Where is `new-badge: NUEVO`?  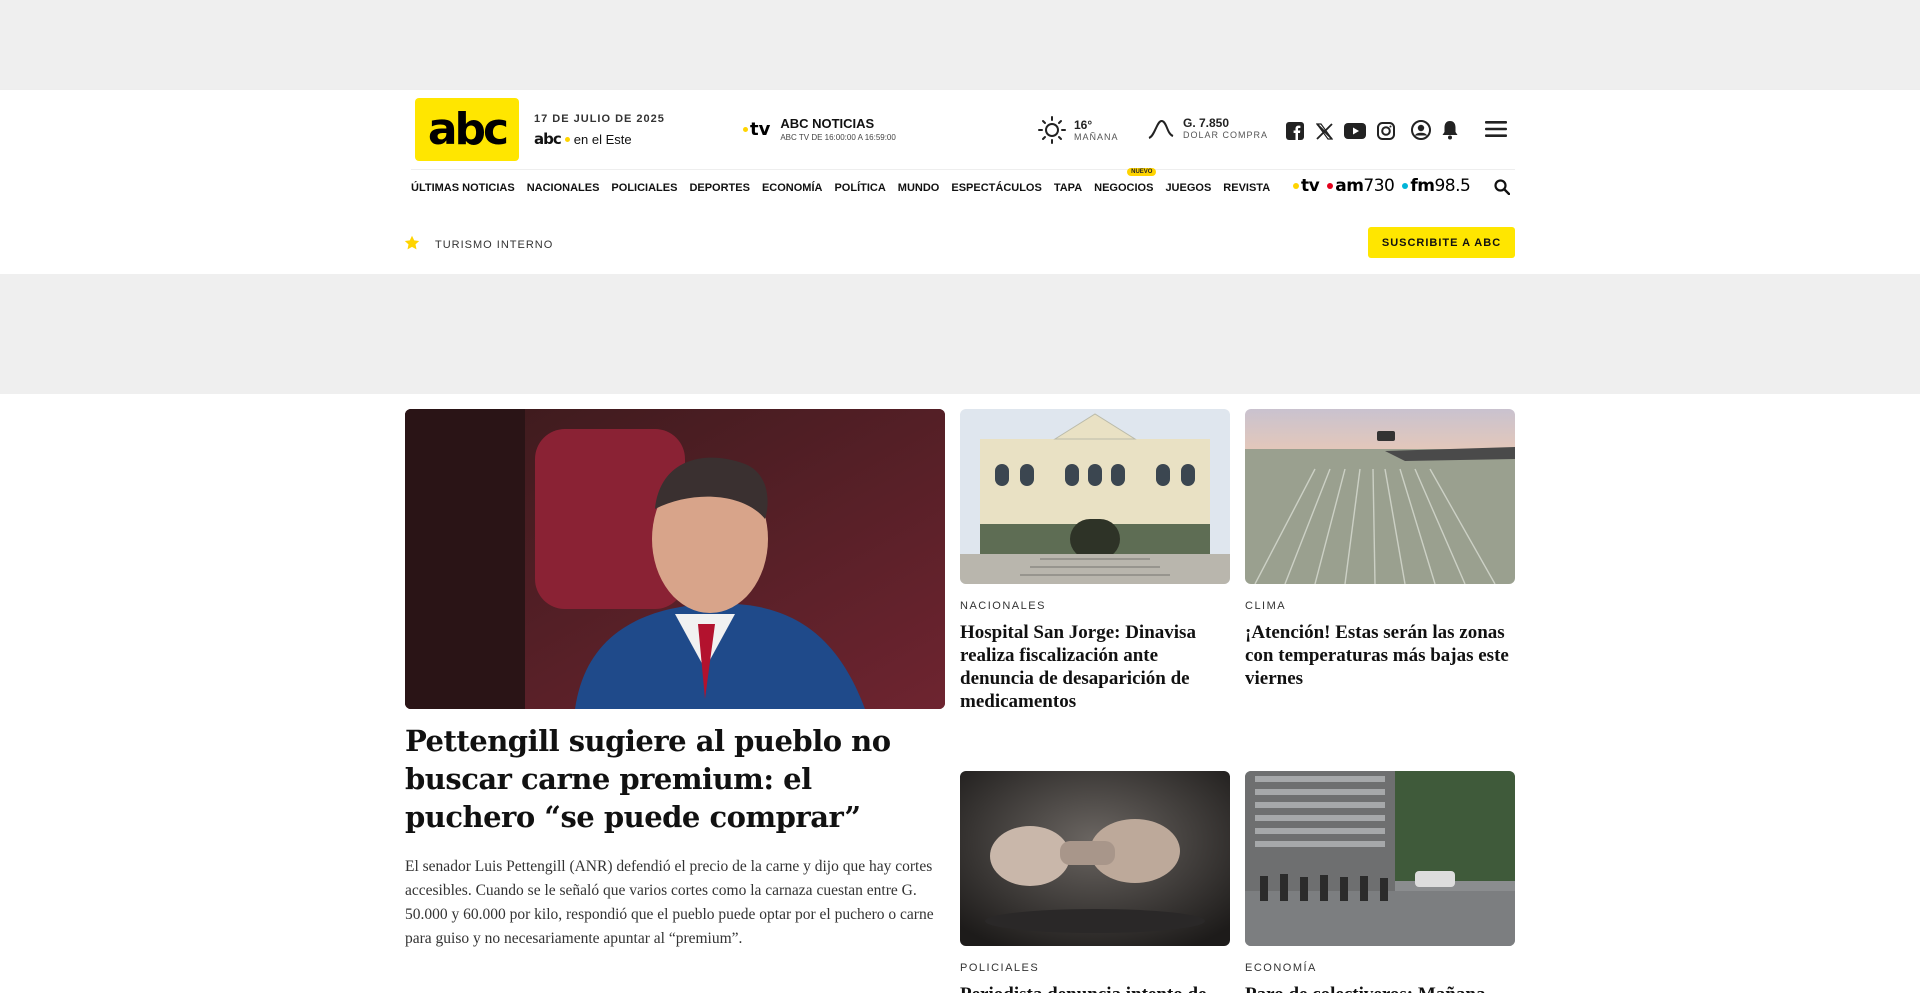 new-badge: NUEVO is located at coordinates (1142, 172).